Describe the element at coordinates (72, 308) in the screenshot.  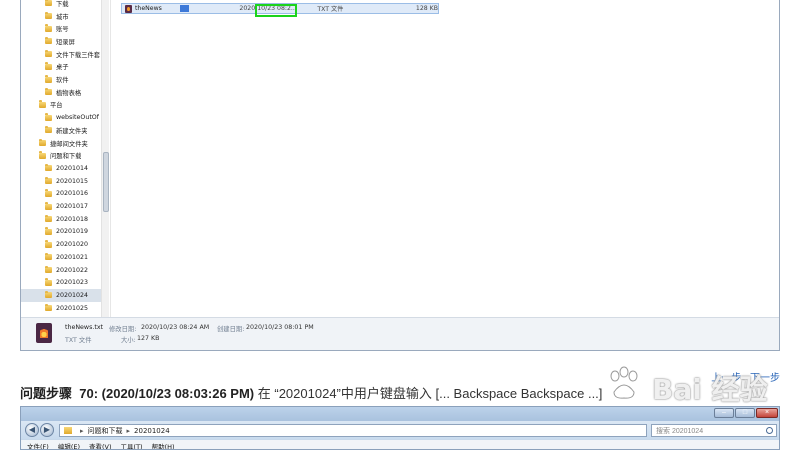
I see `nav-tree-label: 20201025` at that location.